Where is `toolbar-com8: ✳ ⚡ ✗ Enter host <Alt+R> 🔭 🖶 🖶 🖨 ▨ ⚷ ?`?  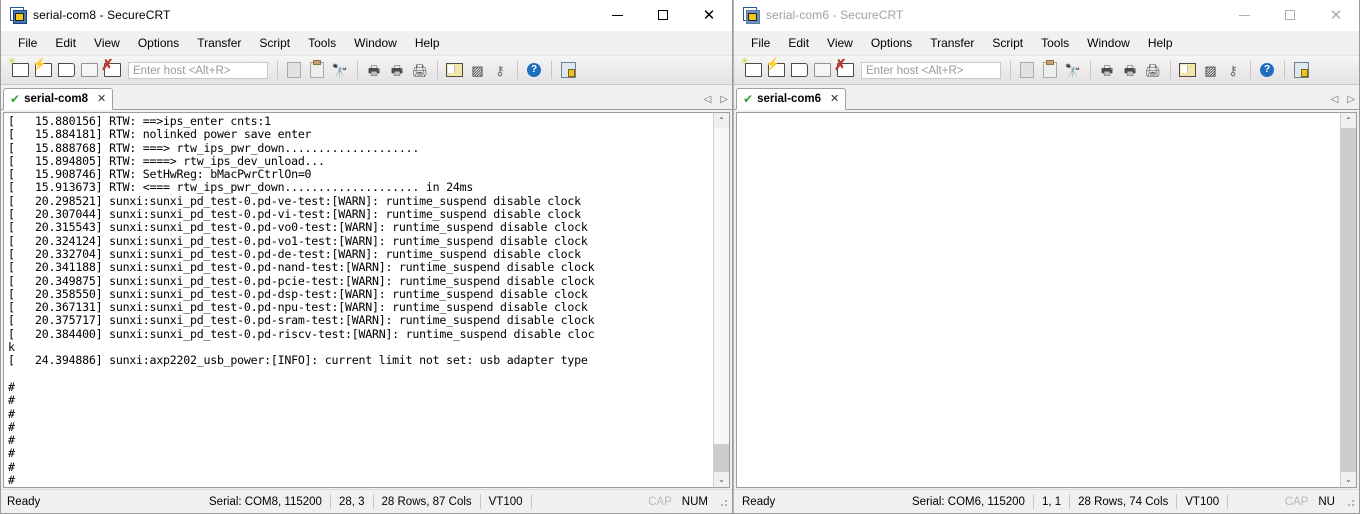
toolbar-com8: ✳ ⚡ ✗ Enter host <Alt+R> 🔭 🖶 🖶 🖨 ▨ ⚷ ? is located at coordinates (366, 70).